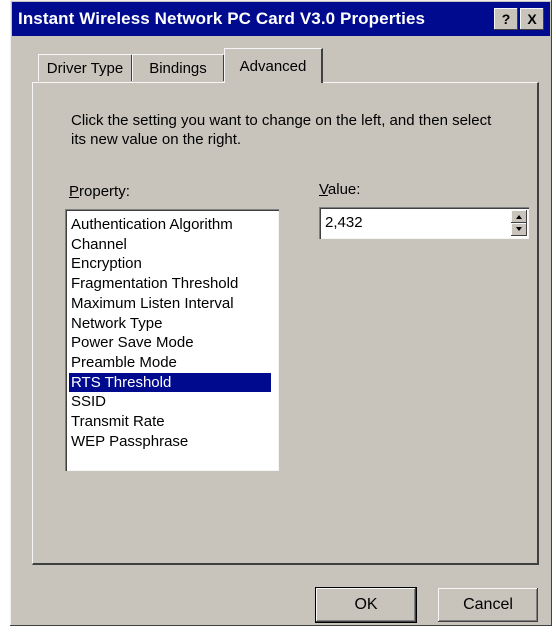 The image size is (556, 634). What do you see at coordinates (85, 67) in the screenshot?
I see `tab-driver-type: Driver Type` at bounding box center [85, 67].